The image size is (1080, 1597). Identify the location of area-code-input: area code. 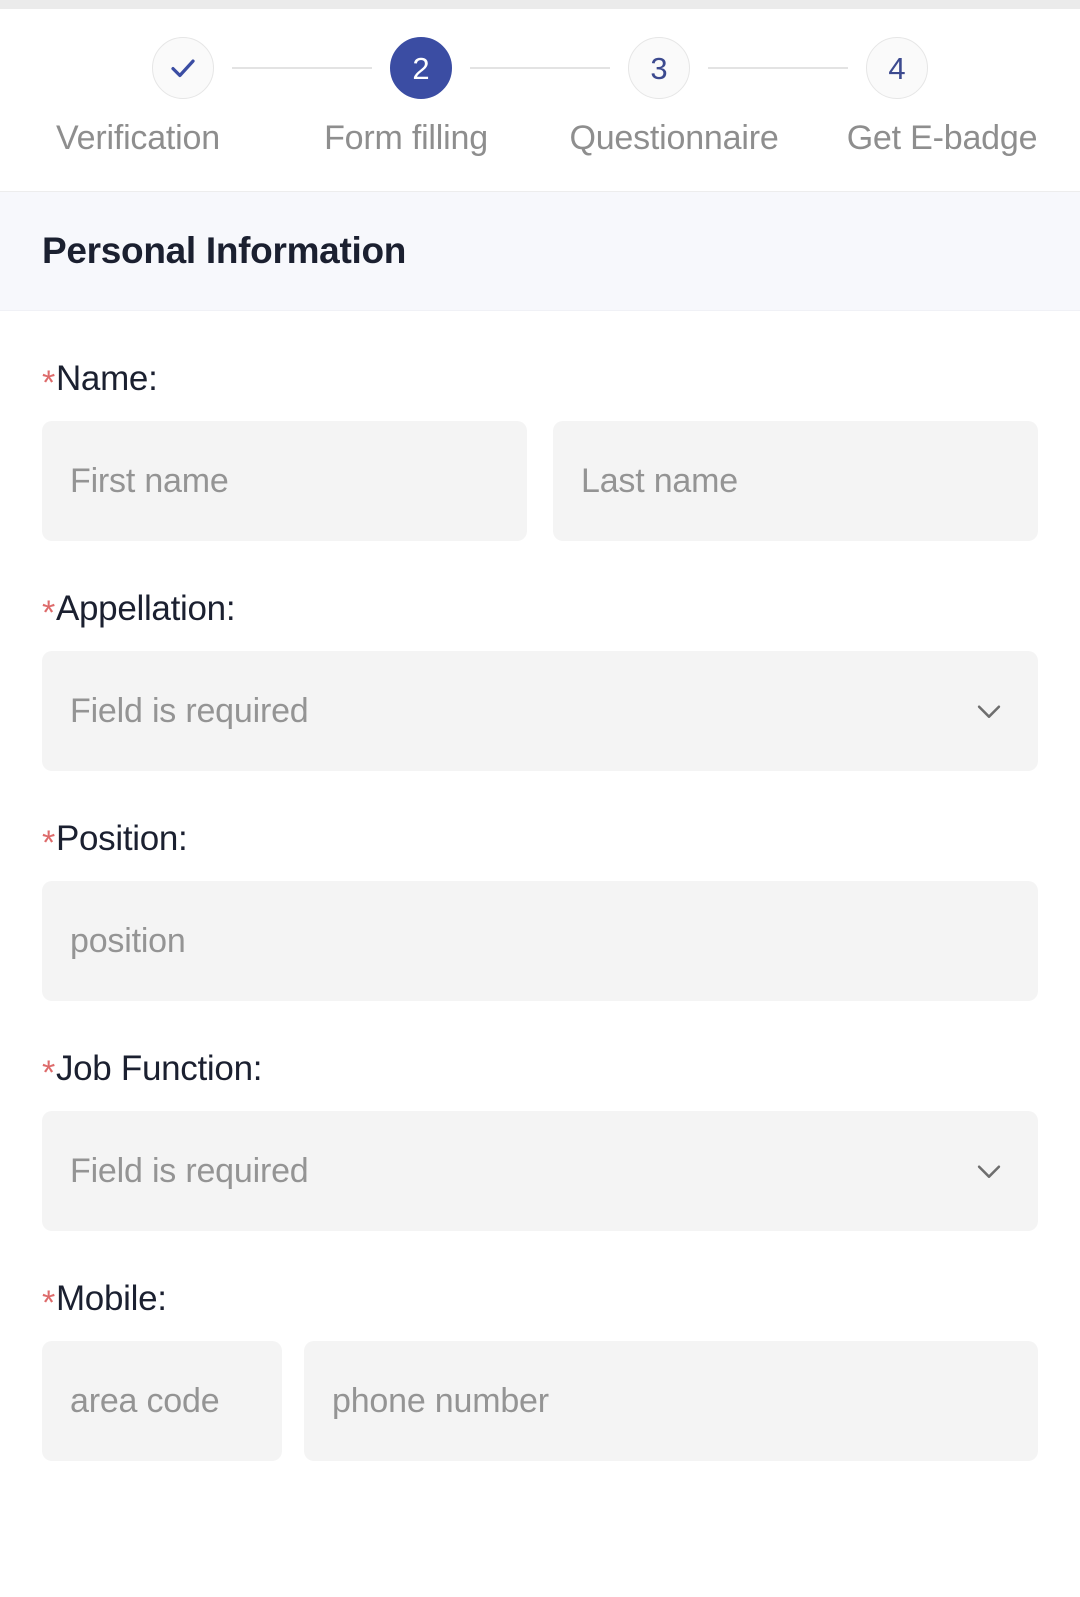
(162, 1401).